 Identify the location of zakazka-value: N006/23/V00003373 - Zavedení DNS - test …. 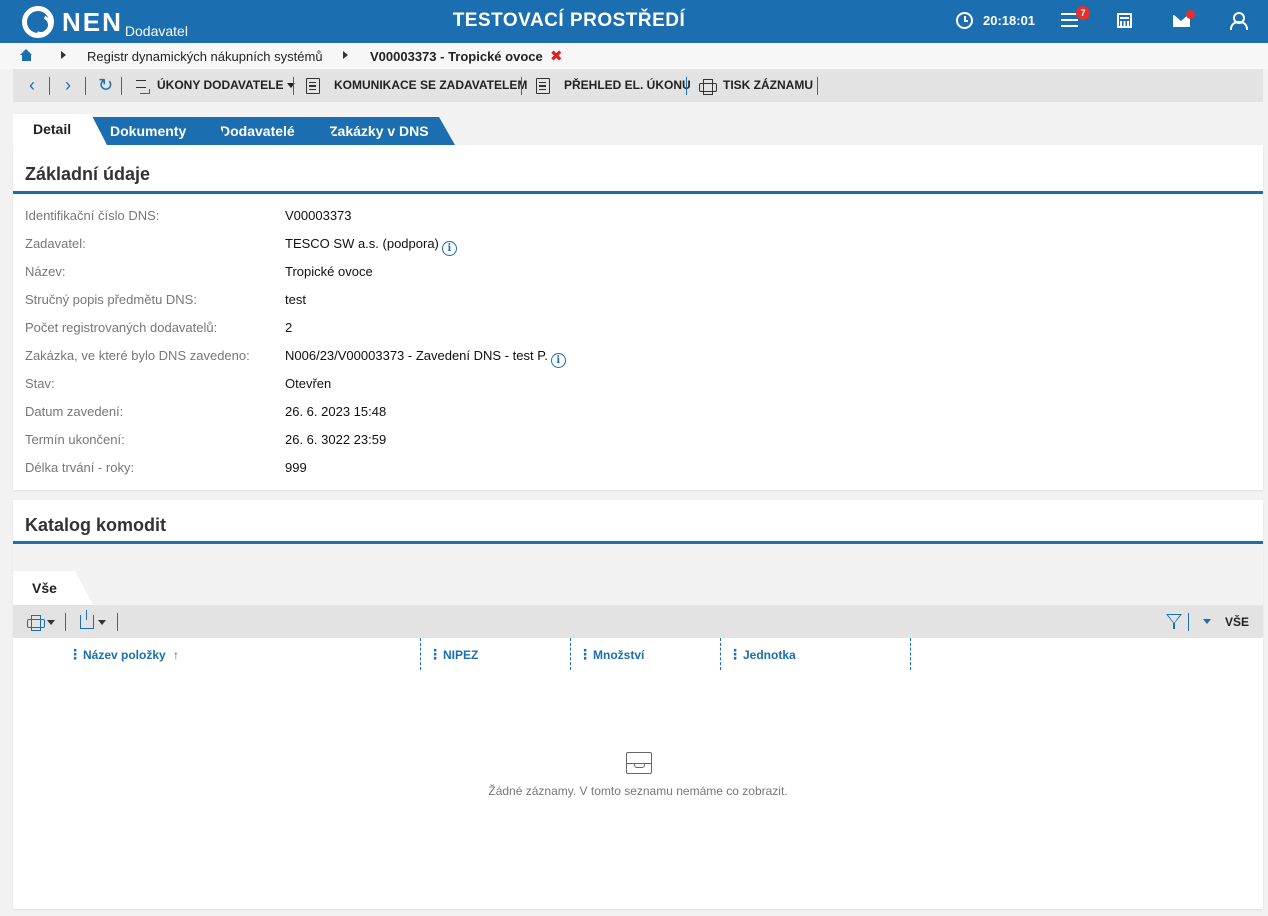
(416, 355).